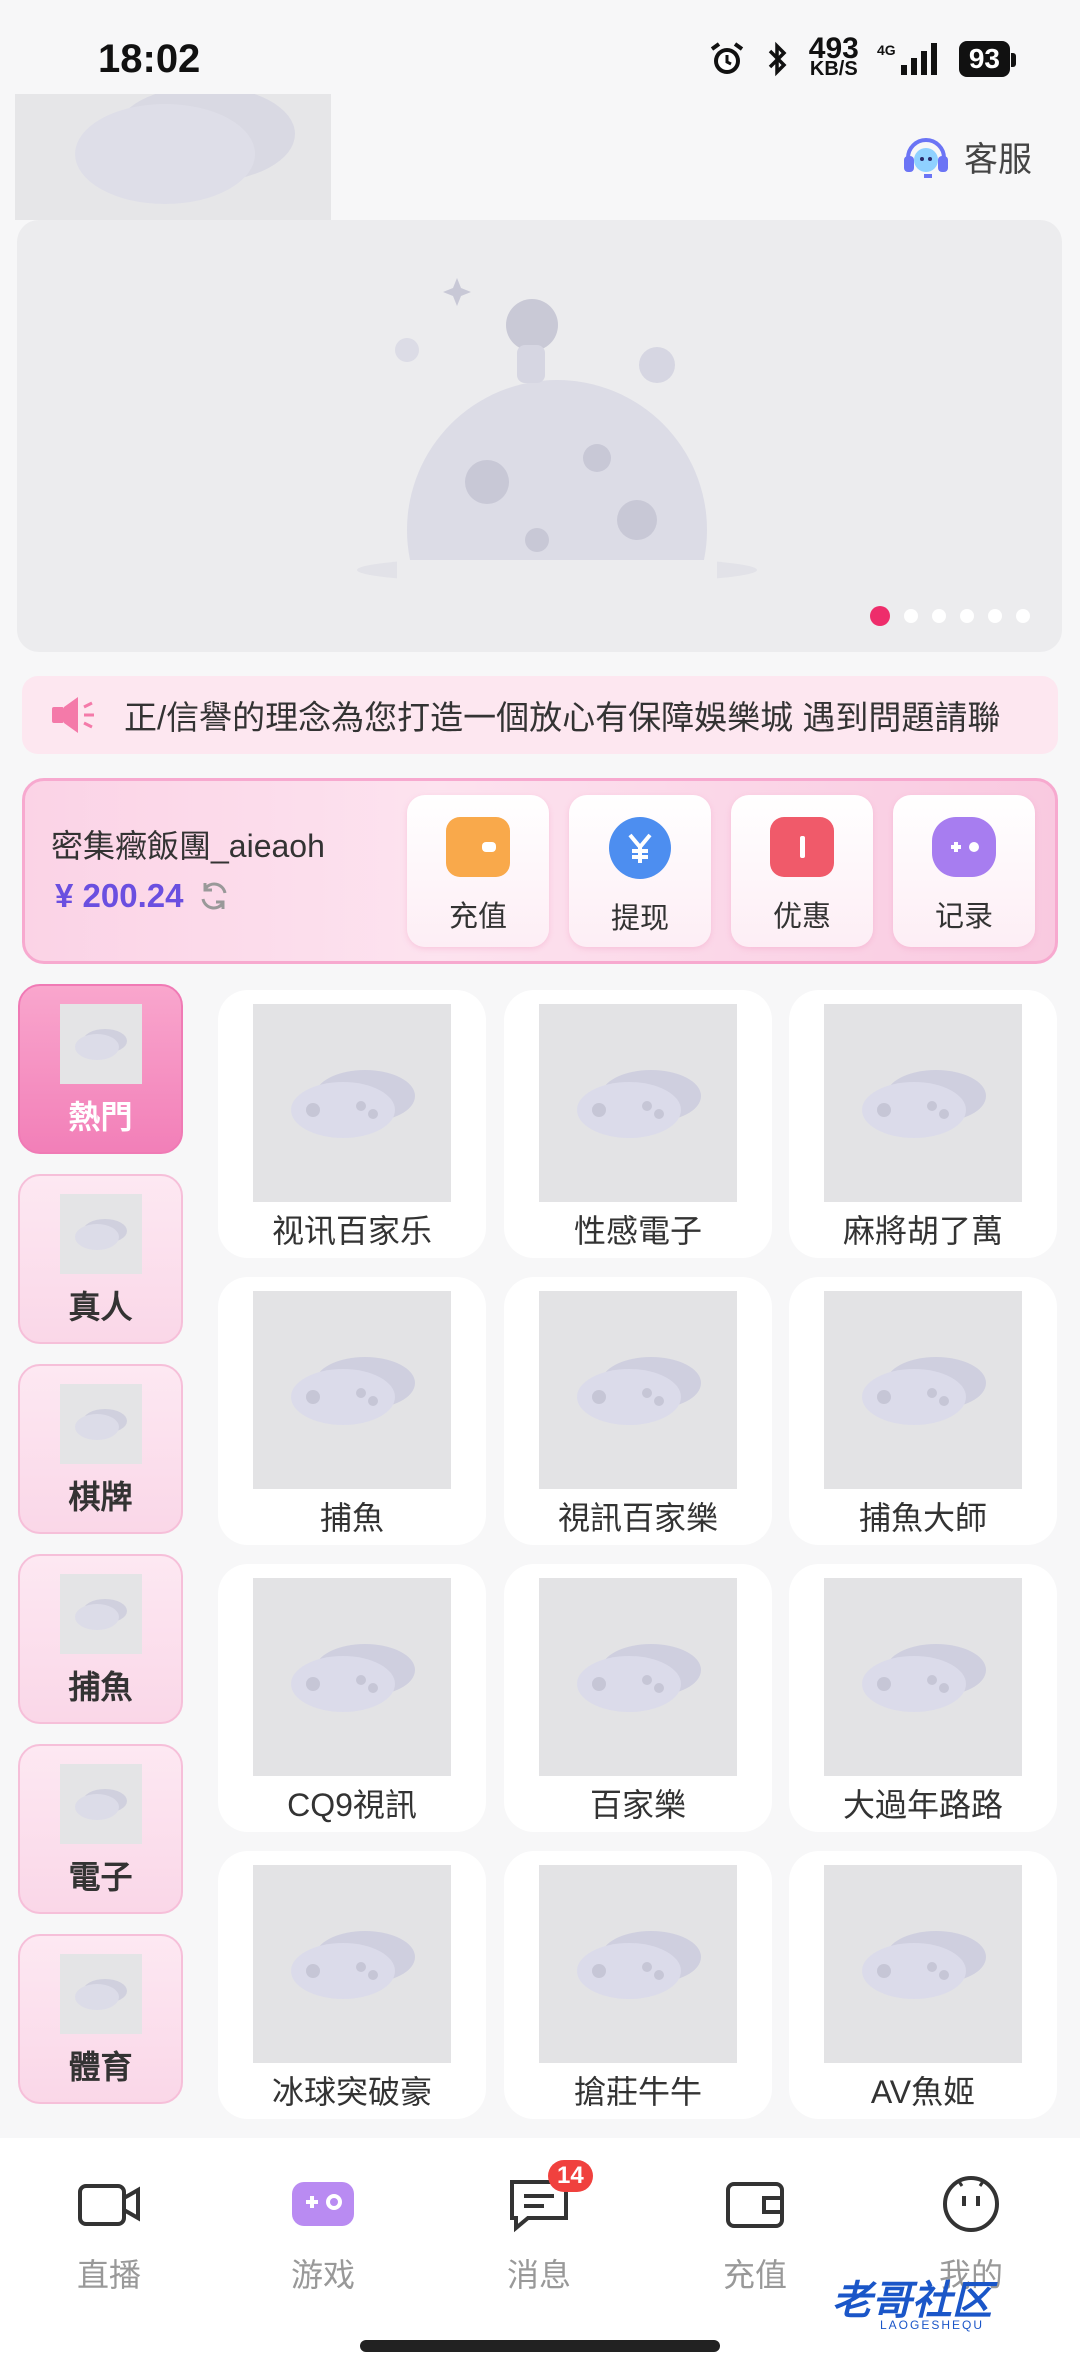  What do you see at coordinates (726, 58) in the screenshot?
I see `alarm-icon` at bounding box center [726, 58].